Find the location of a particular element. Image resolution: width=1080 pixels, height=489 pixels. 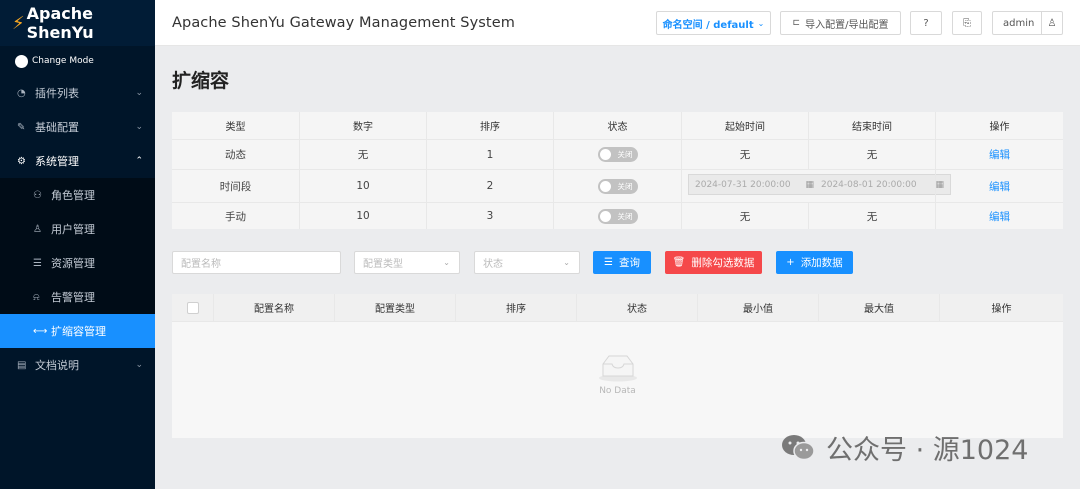

user-icon: ♙ is located at coordinates (37, 229).